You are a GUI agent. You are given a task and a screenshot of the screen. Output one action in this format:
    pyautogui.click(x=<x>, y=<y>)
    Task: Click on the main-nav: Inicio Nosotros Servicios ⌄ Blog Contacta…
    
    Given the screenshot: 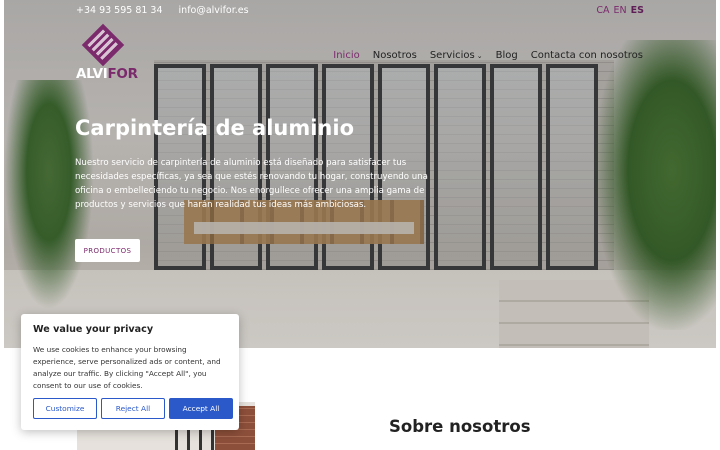 What is the action you would take?
    pyautogui.click(x=488, y=55)
    